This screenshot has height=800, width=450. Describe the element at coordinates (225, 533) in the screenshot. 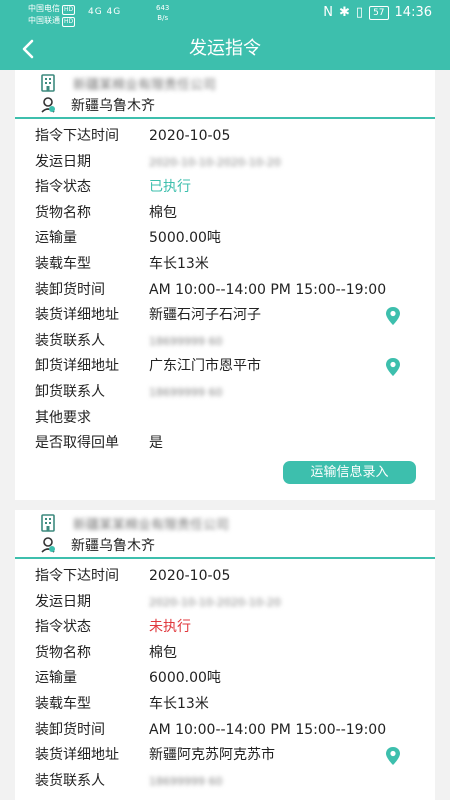

I see `card-header: 新疆某某棉业有限责任公司 新疆乌鲁木齐` at that location.